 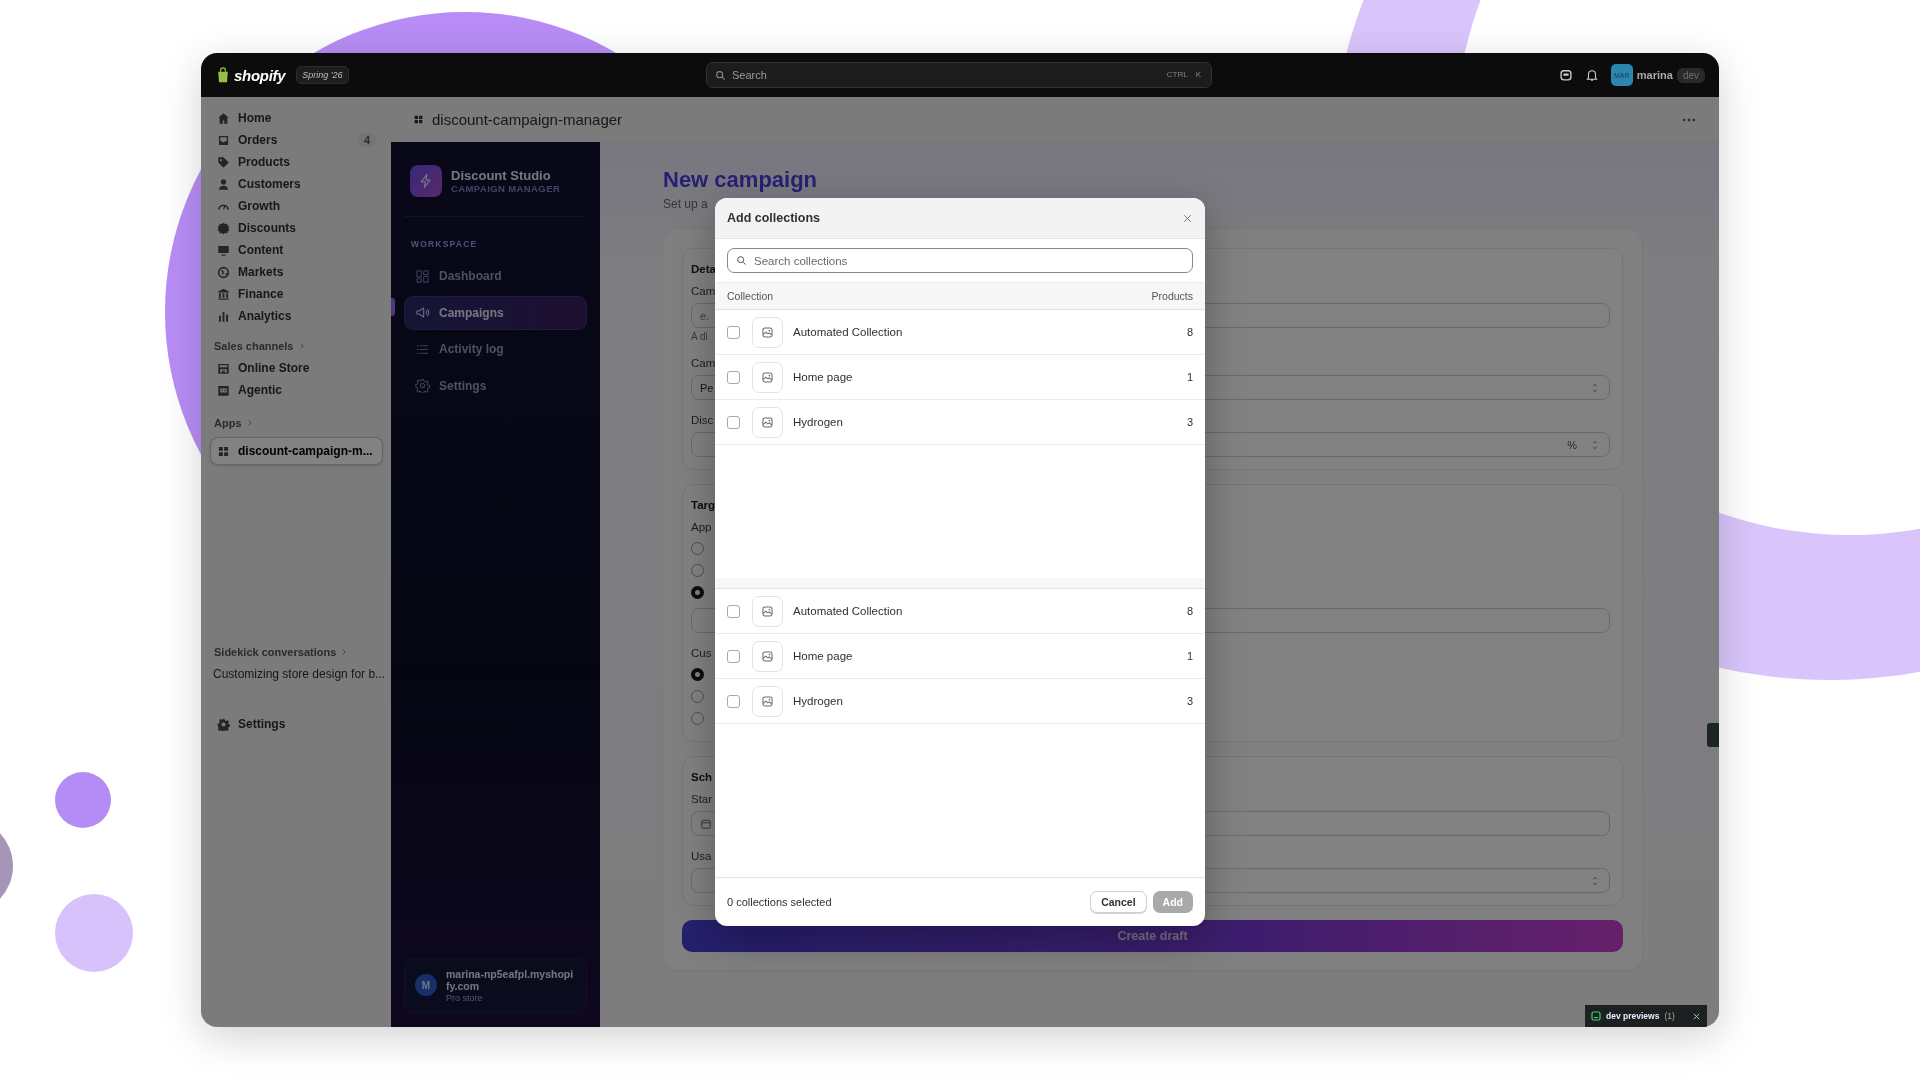 I want to click on create-draft-button: Create draft, so click(x=1152, y=936).